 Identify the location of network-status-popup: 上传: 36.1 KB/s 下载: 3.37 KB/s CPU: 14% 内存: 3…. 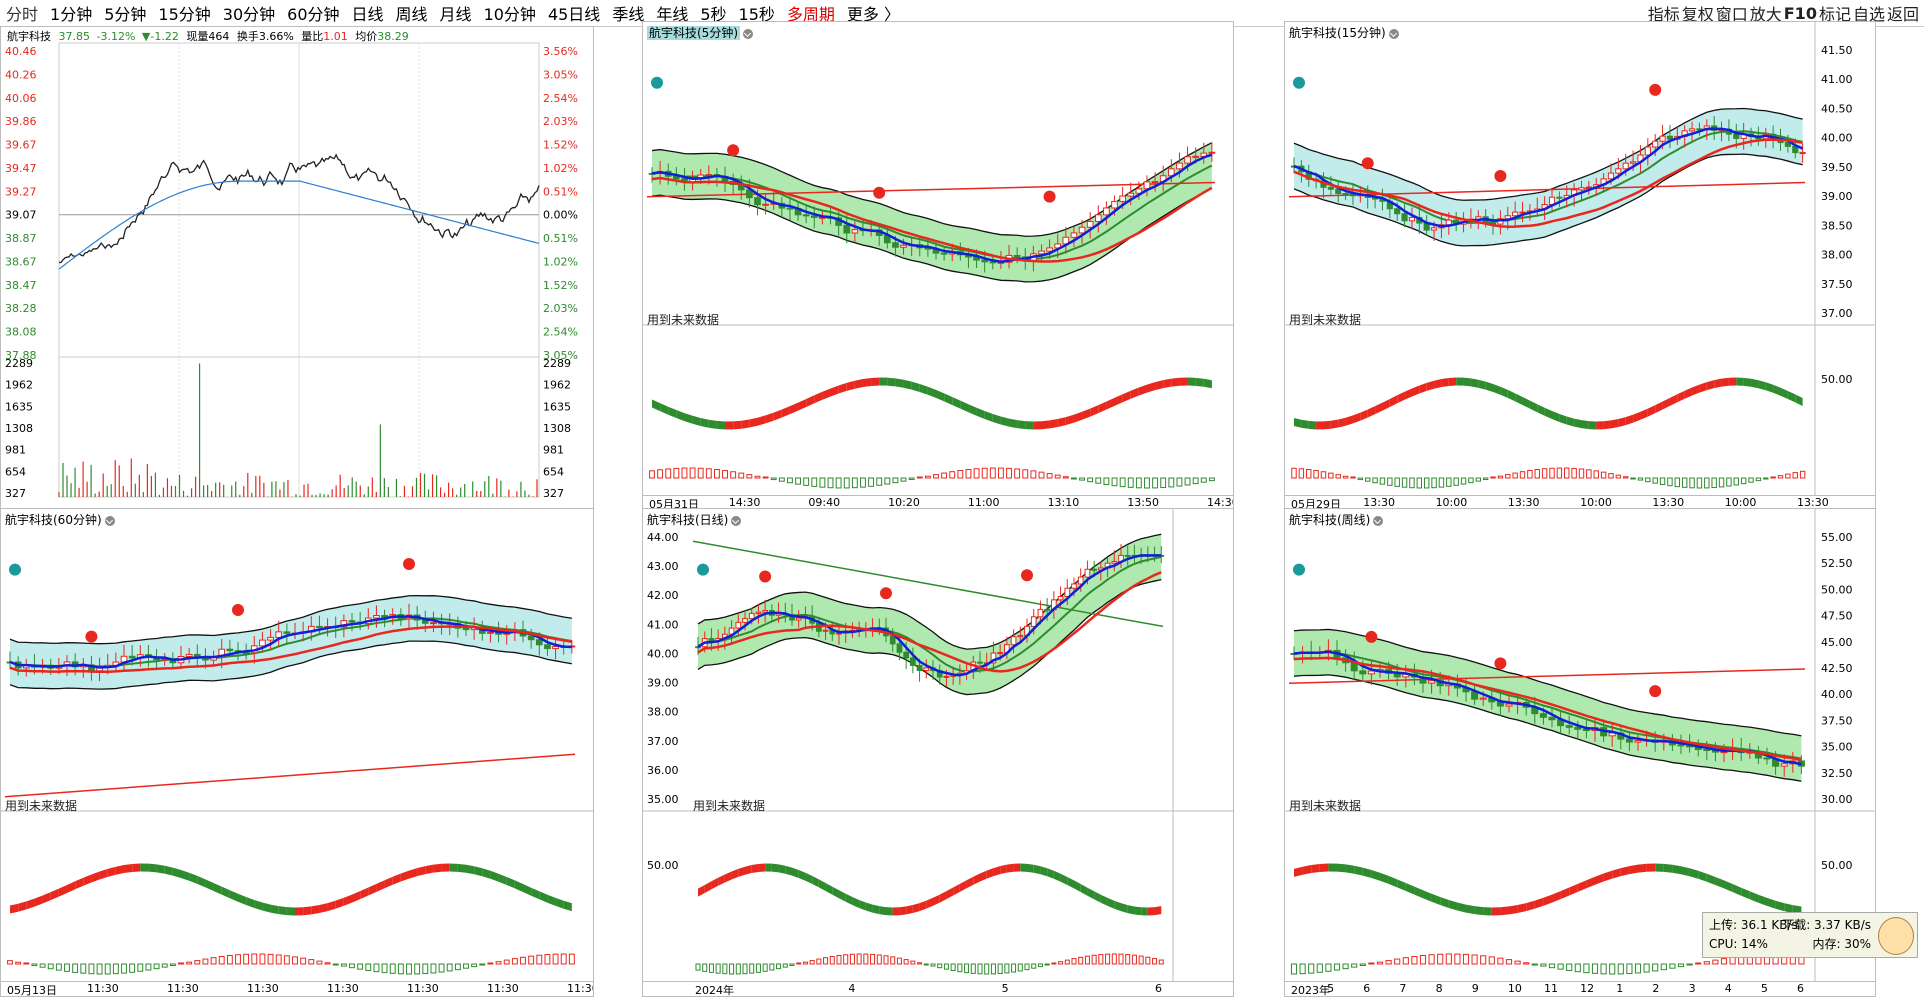
(1810, 935).